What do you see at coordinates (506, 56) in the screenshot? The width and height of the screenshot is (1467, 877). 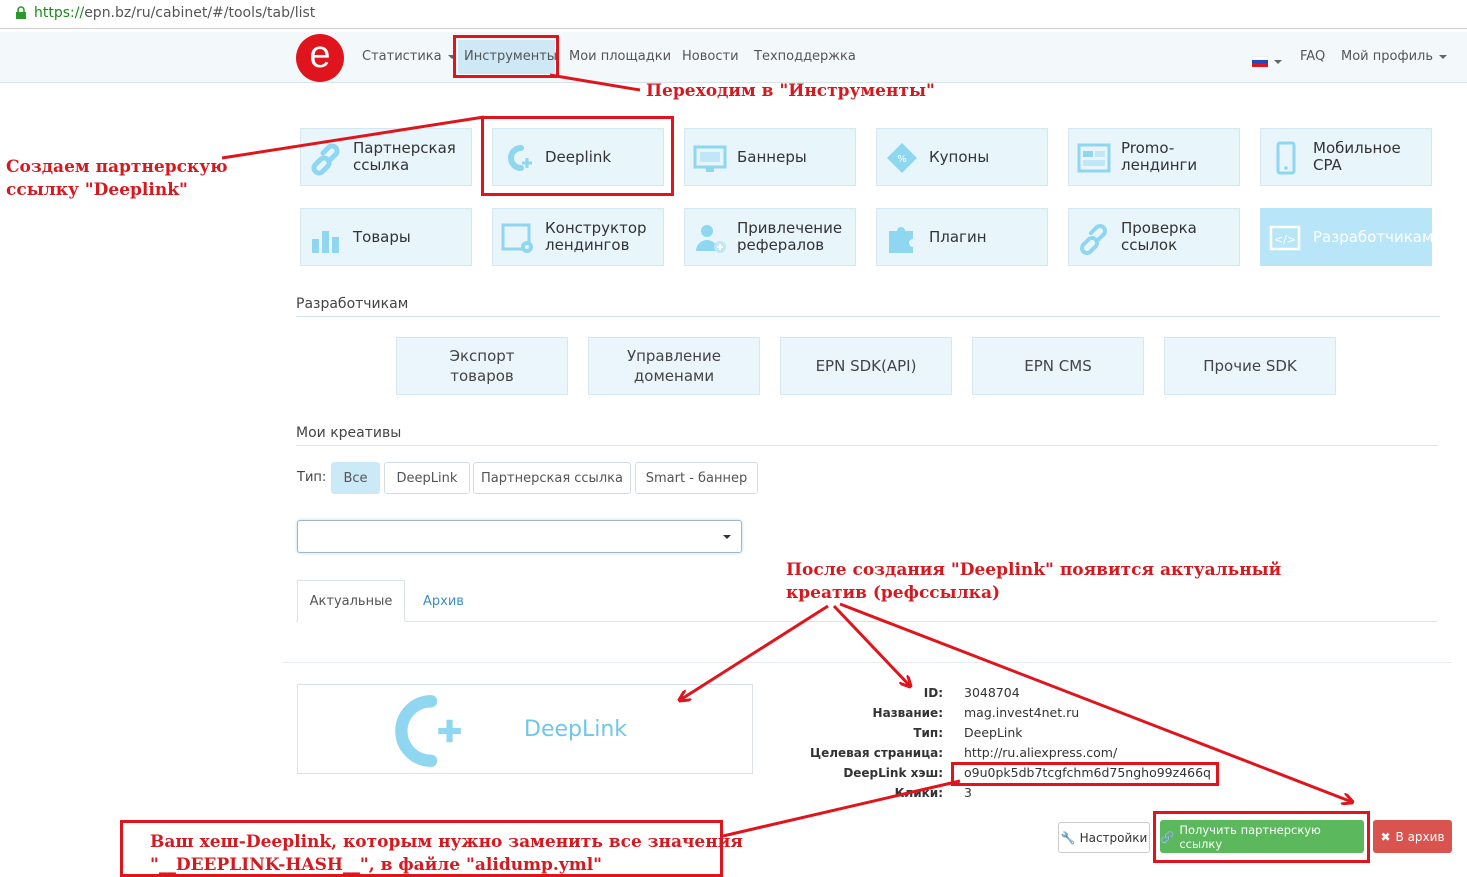 I see `highlight-tools-nav` at bounding box center [506, 56].